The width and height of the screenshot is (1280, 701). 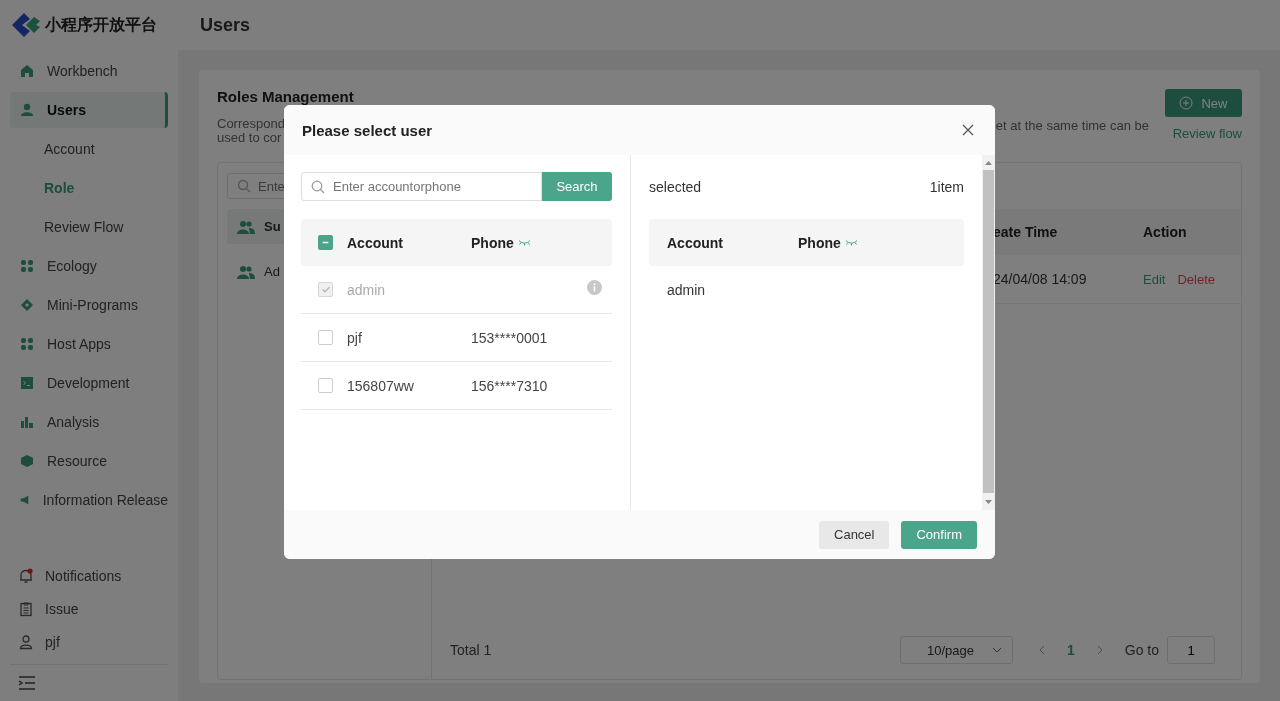 What do you see at coordinates (471, 650) in the screenshot?
I see `total-count: Total 1` at bounding box center [471, 650].